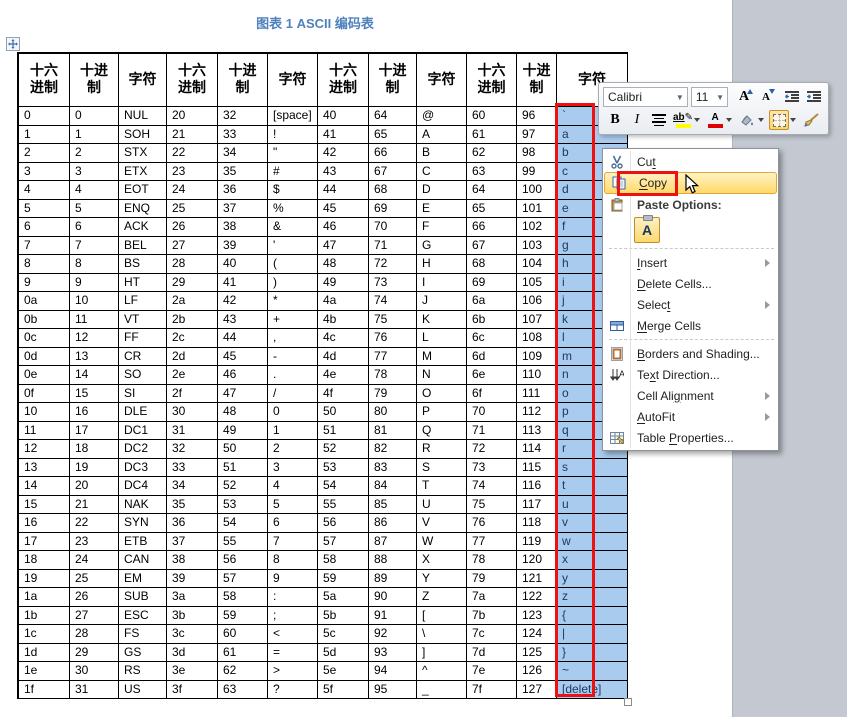 This screenshot has width=847, height=717. Describe the element at coordinates (393, 523) in the screenshot. I see `table-cell: 86` at that location.